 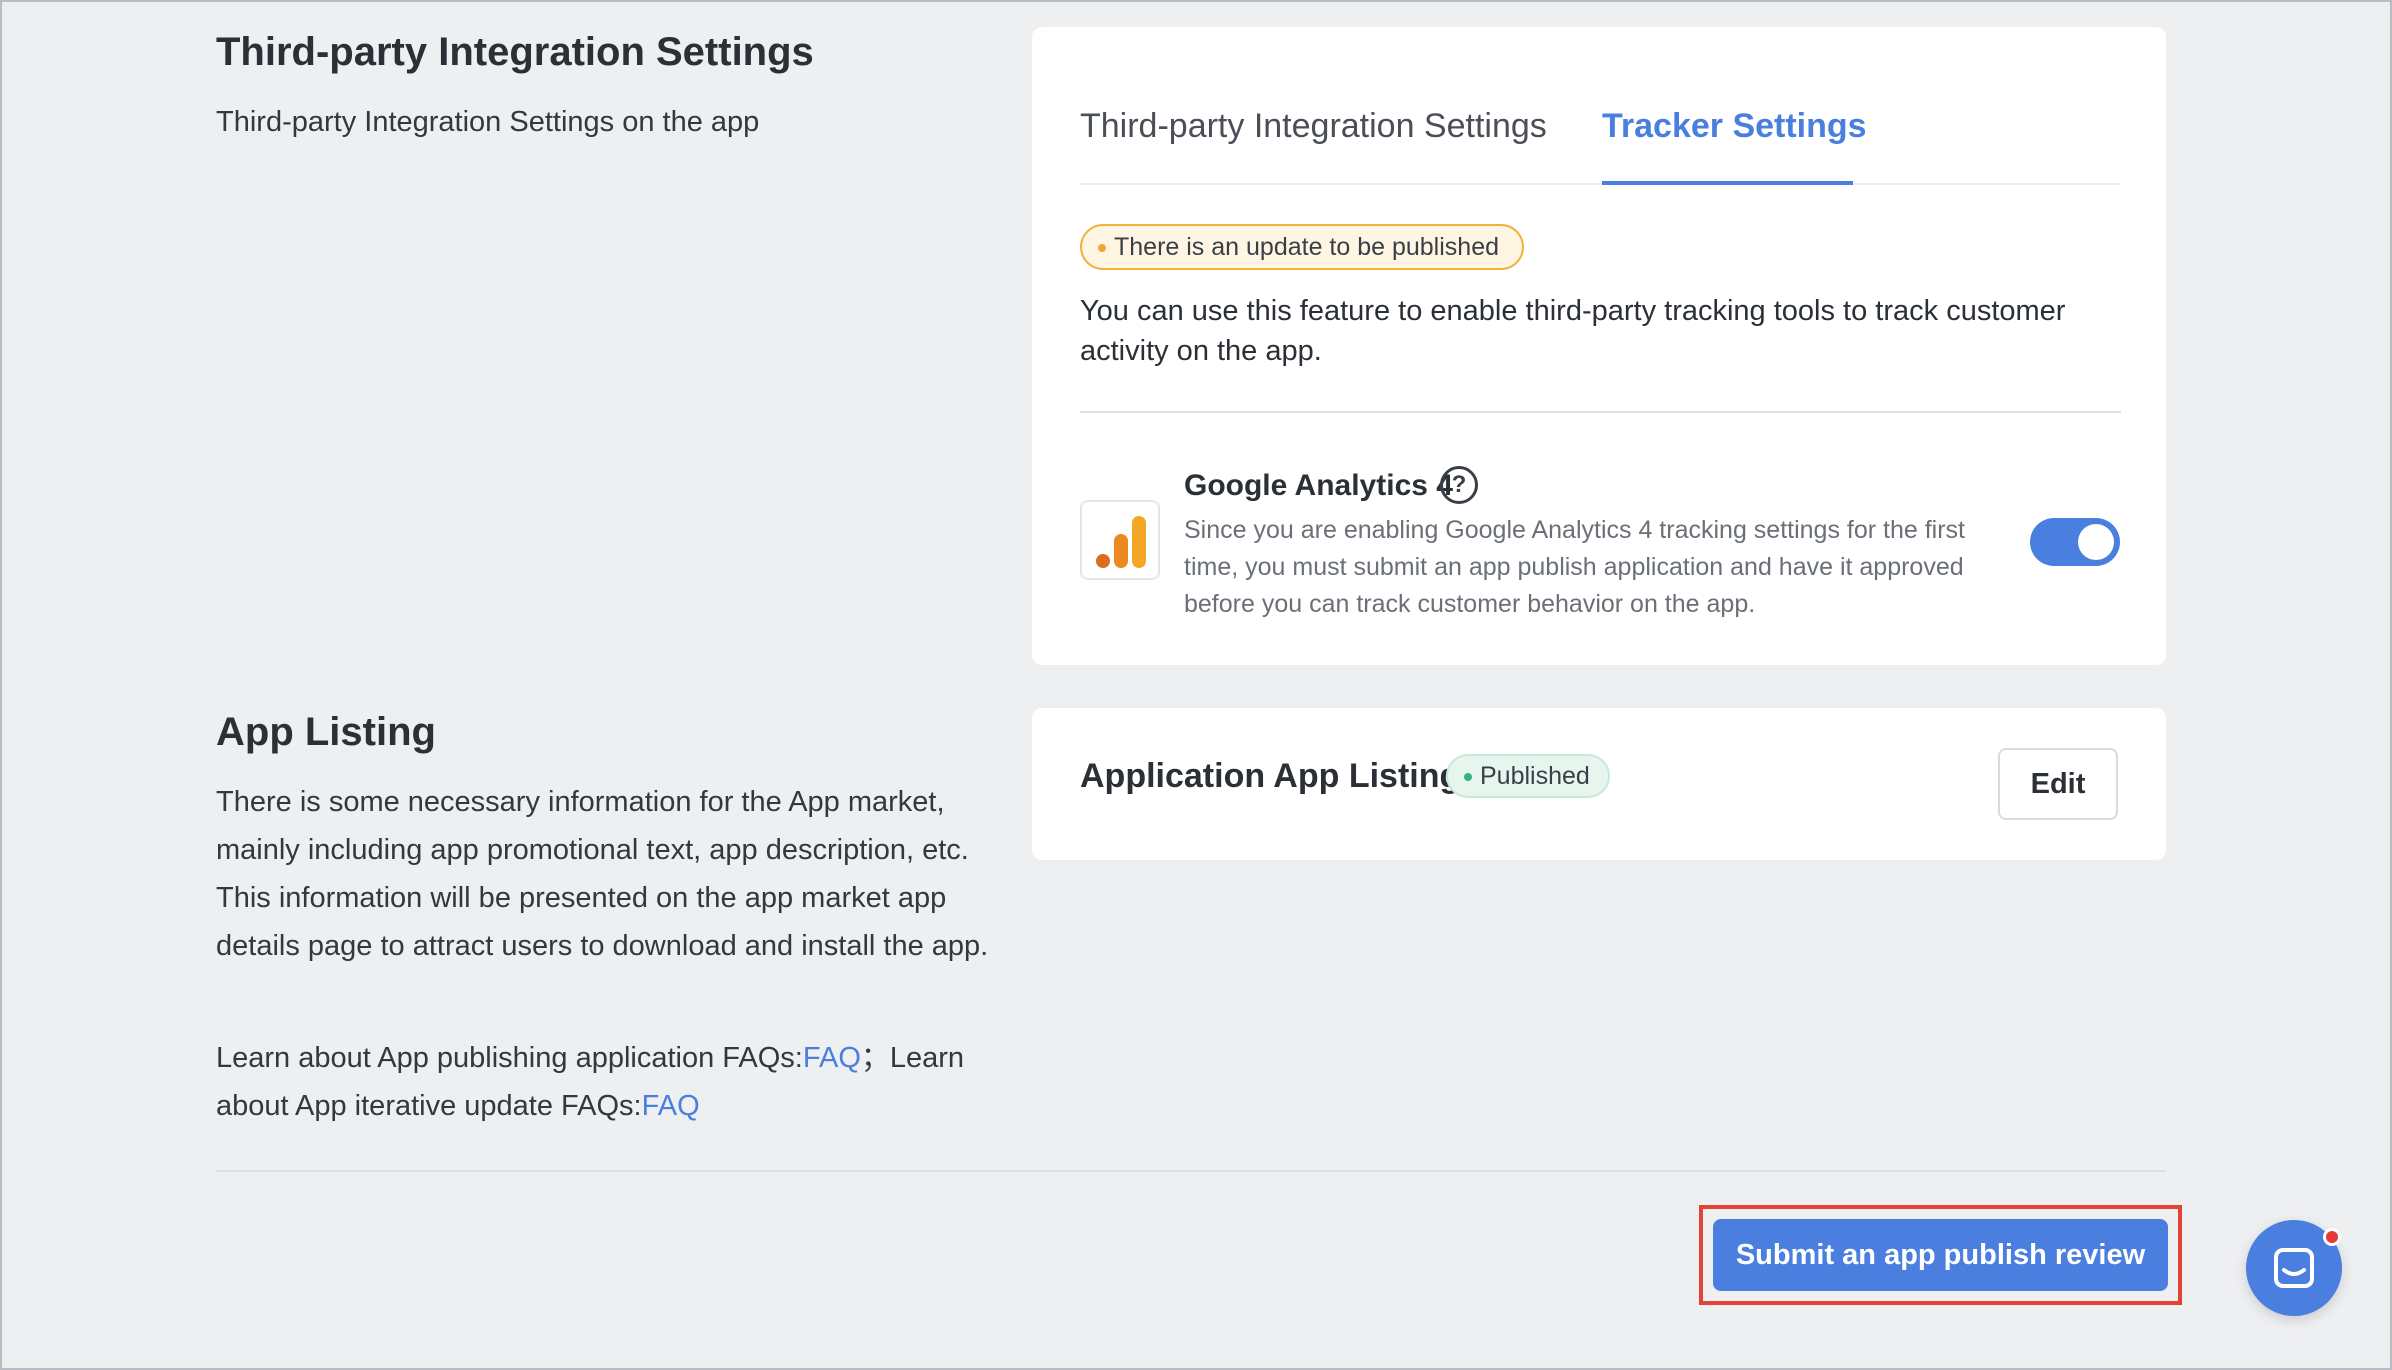 What do you see at coordinates (326, 732) in the screenshot?
I see `app-listing-section-title: App Listing` at bounding box center [326, 732].